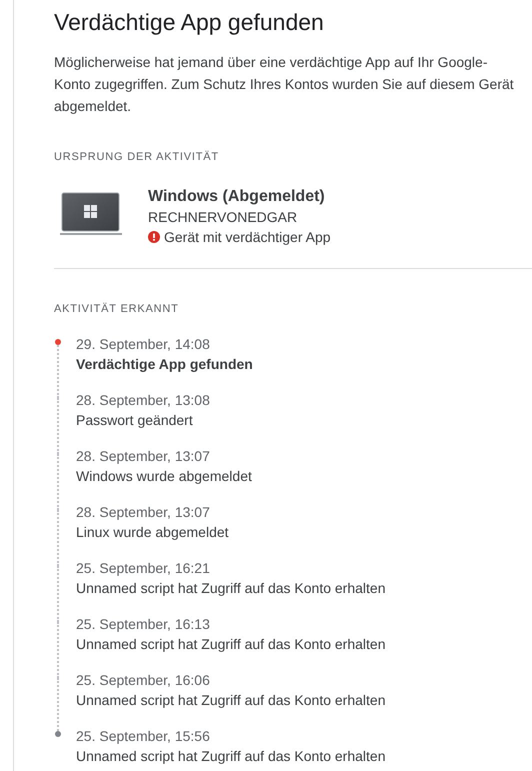 The width and height of the screenshot is (532, 771). What do you see at coordinates (143, 344) in the screenshot?
I see `event-time: 29. September, 14:08` at bounding box center [143, 344].